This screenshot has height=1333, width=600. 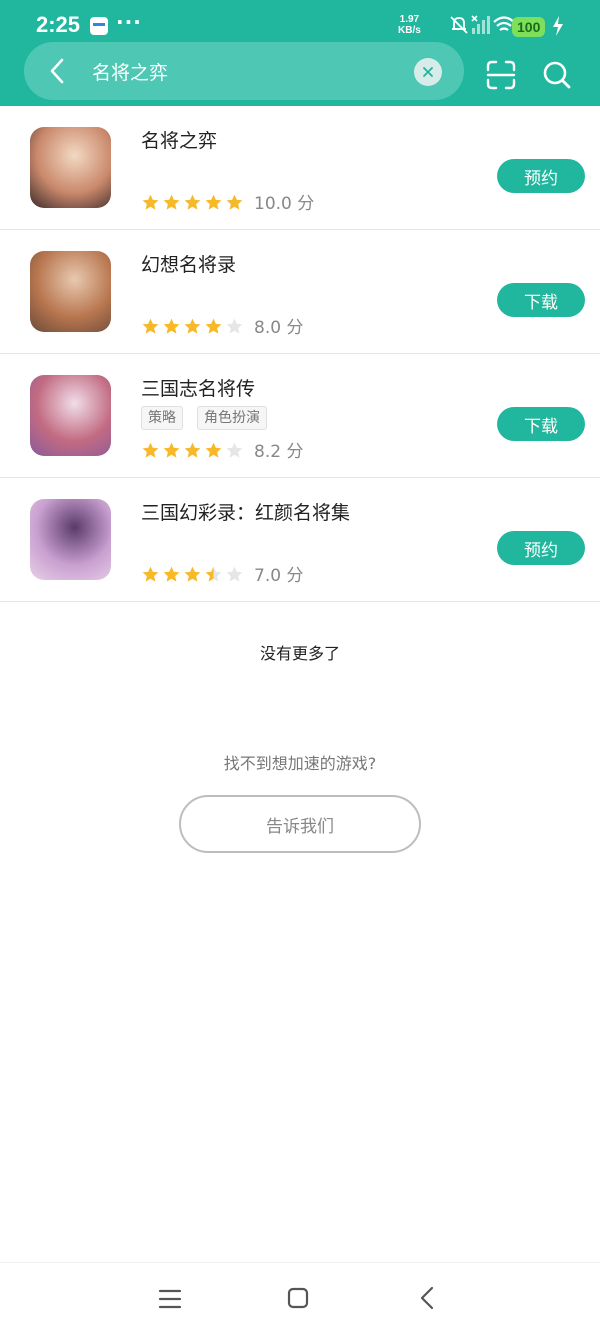 I want to click on close-icon, so click(x=428, y=72).